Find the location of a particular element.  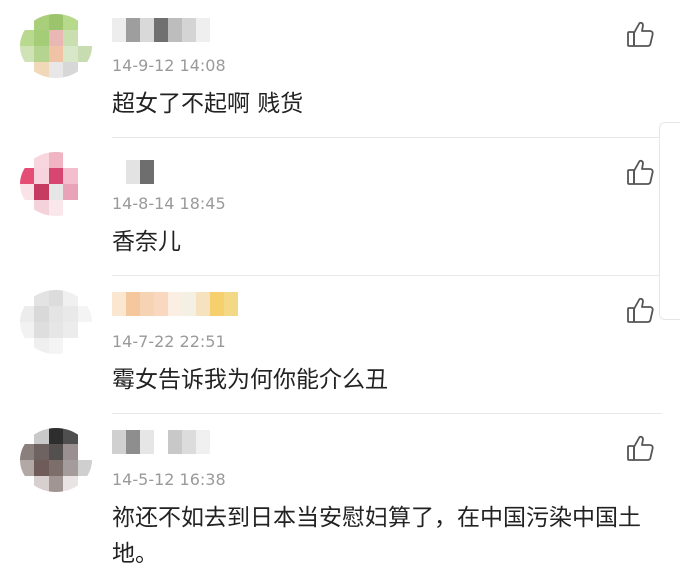

comment-text: 祢还不如去到日本当安慰妇算了，在中国污染中国土地。 is located at coordinates (376, 536).